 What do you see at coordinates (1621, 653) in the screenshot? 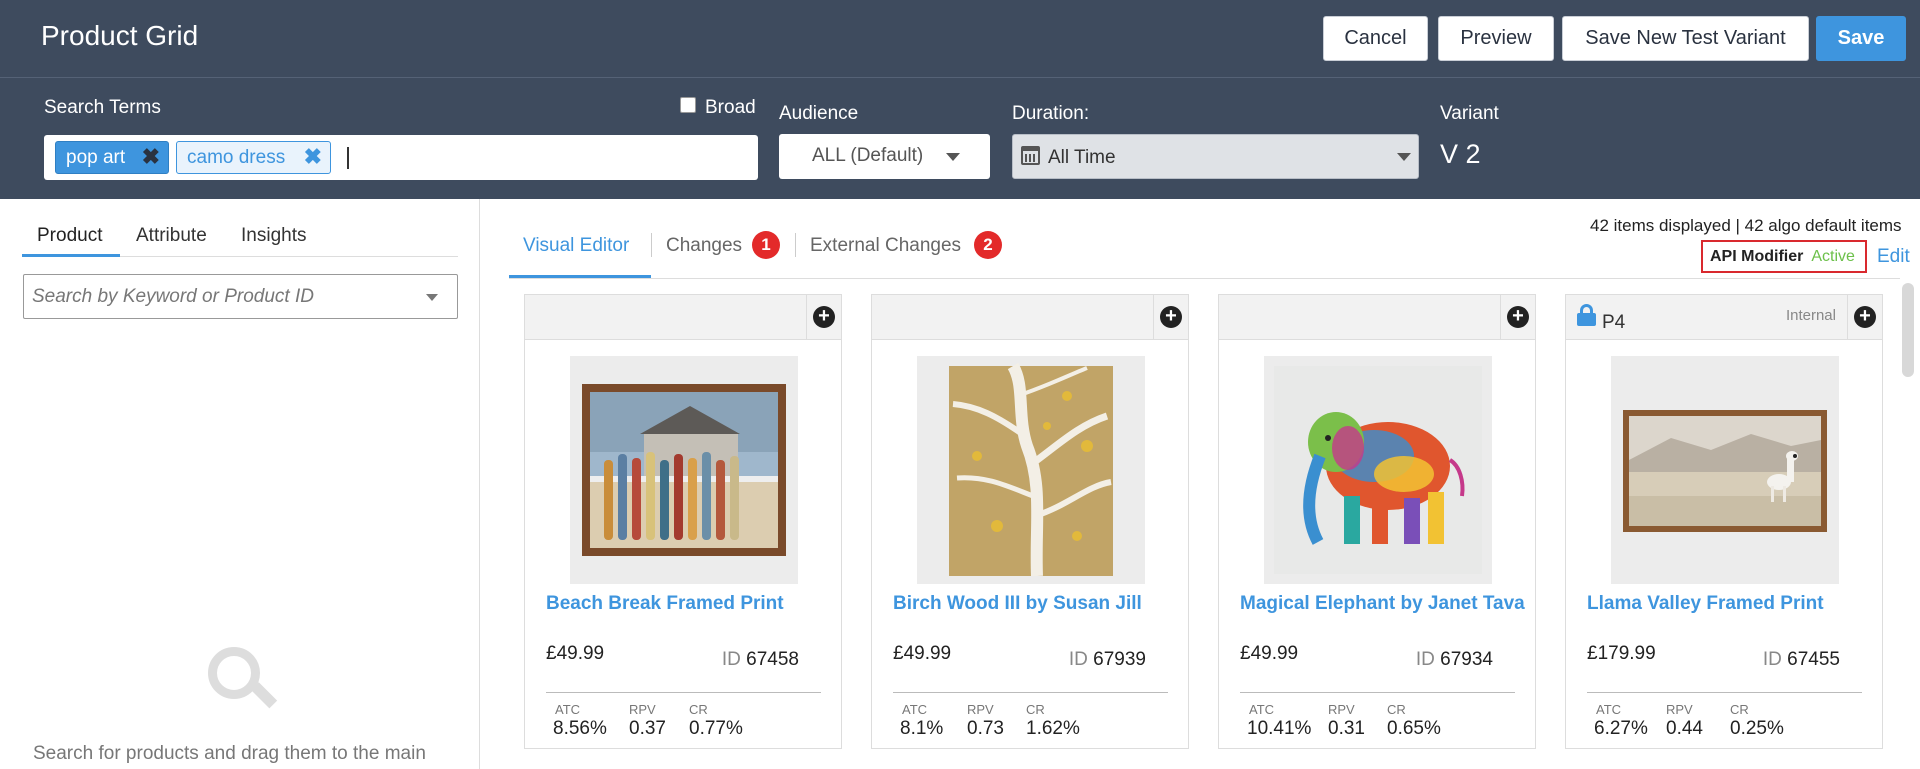
I see `product-price: £179.99` at bounding box center [1621, 653].